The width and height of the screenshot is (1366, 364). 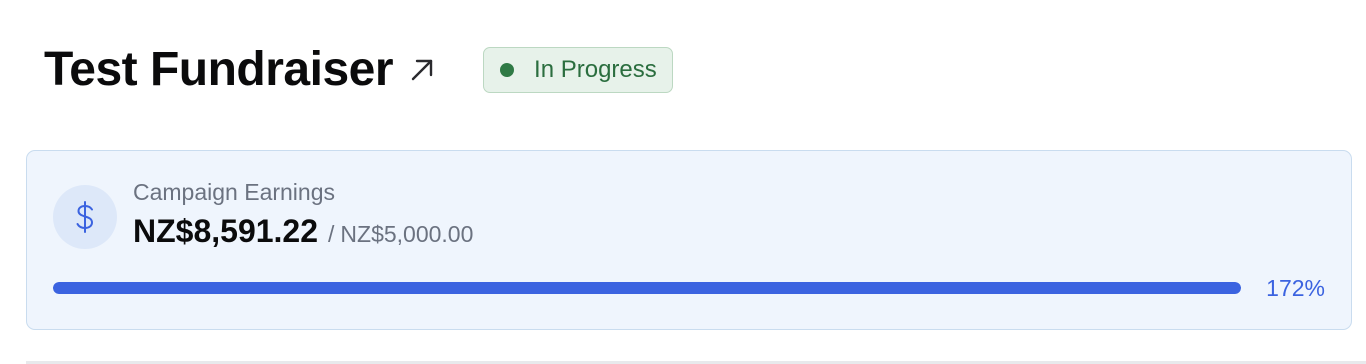 I want to click on status-badge: In Progress, so click(x=578, y=70).